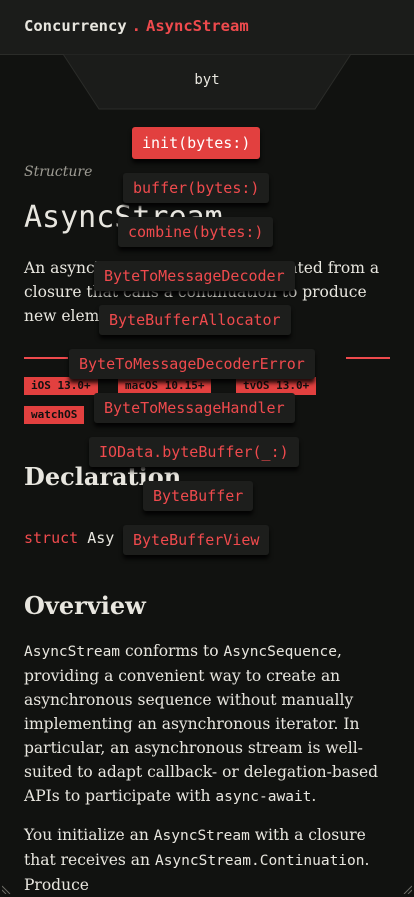 The height and width of the screenshot is (897, 414). What do you see at coordinates (58, 172) in the screenshot?
I see `symbol-kind: Structure` at bounding box center [58, 172].